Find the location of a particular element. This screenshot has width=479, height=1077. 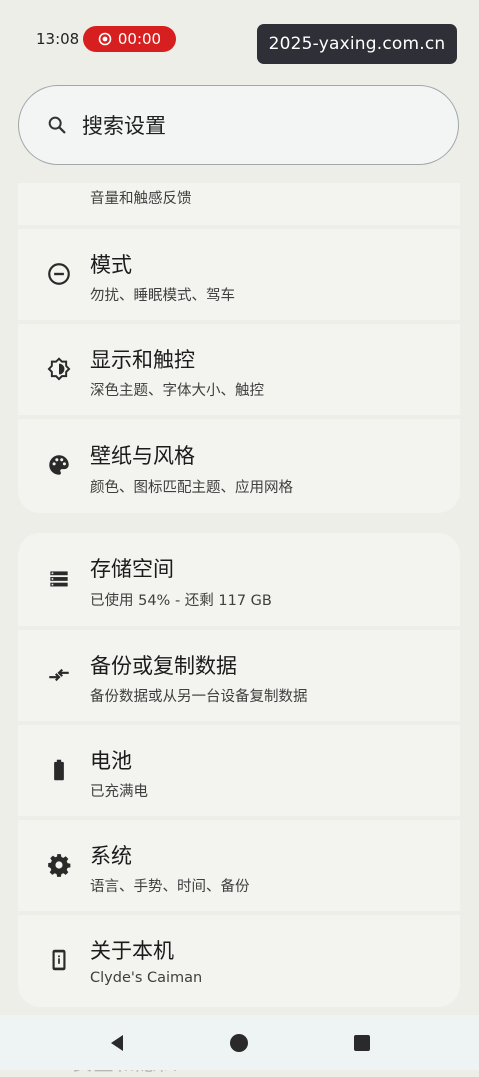

settings-item-title: 关于本机 is located at coordinates (132, 951).